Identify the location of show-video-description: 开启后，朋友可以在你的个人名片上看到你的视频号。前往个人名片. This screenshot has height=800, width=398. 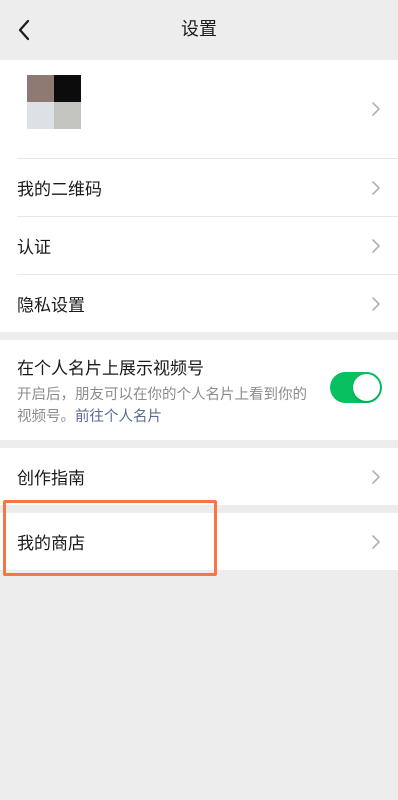
(167, 406).